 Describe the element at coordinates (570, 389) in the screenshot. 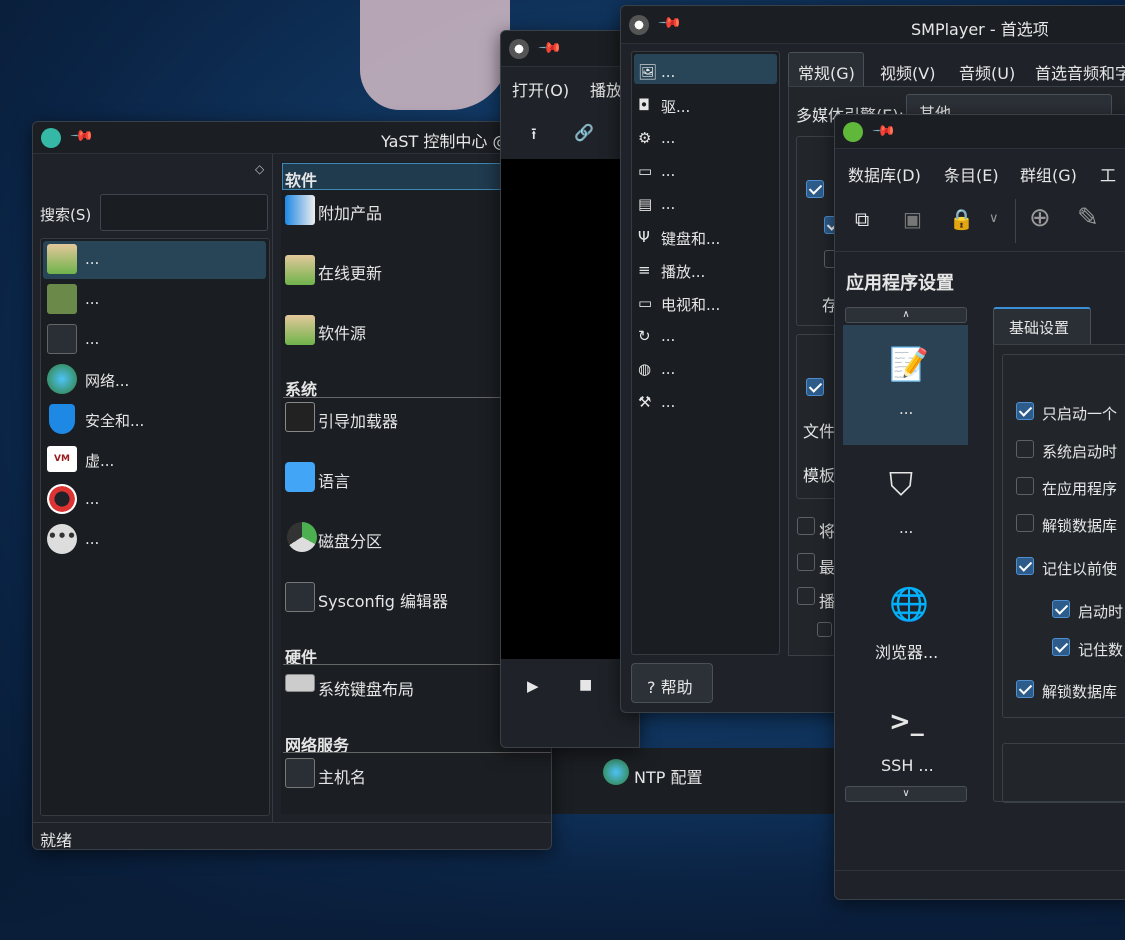

I see `smplayer-main-window: 📌 打开(O) 播放 ⭱ 🔗 ▶ ■` at that location.